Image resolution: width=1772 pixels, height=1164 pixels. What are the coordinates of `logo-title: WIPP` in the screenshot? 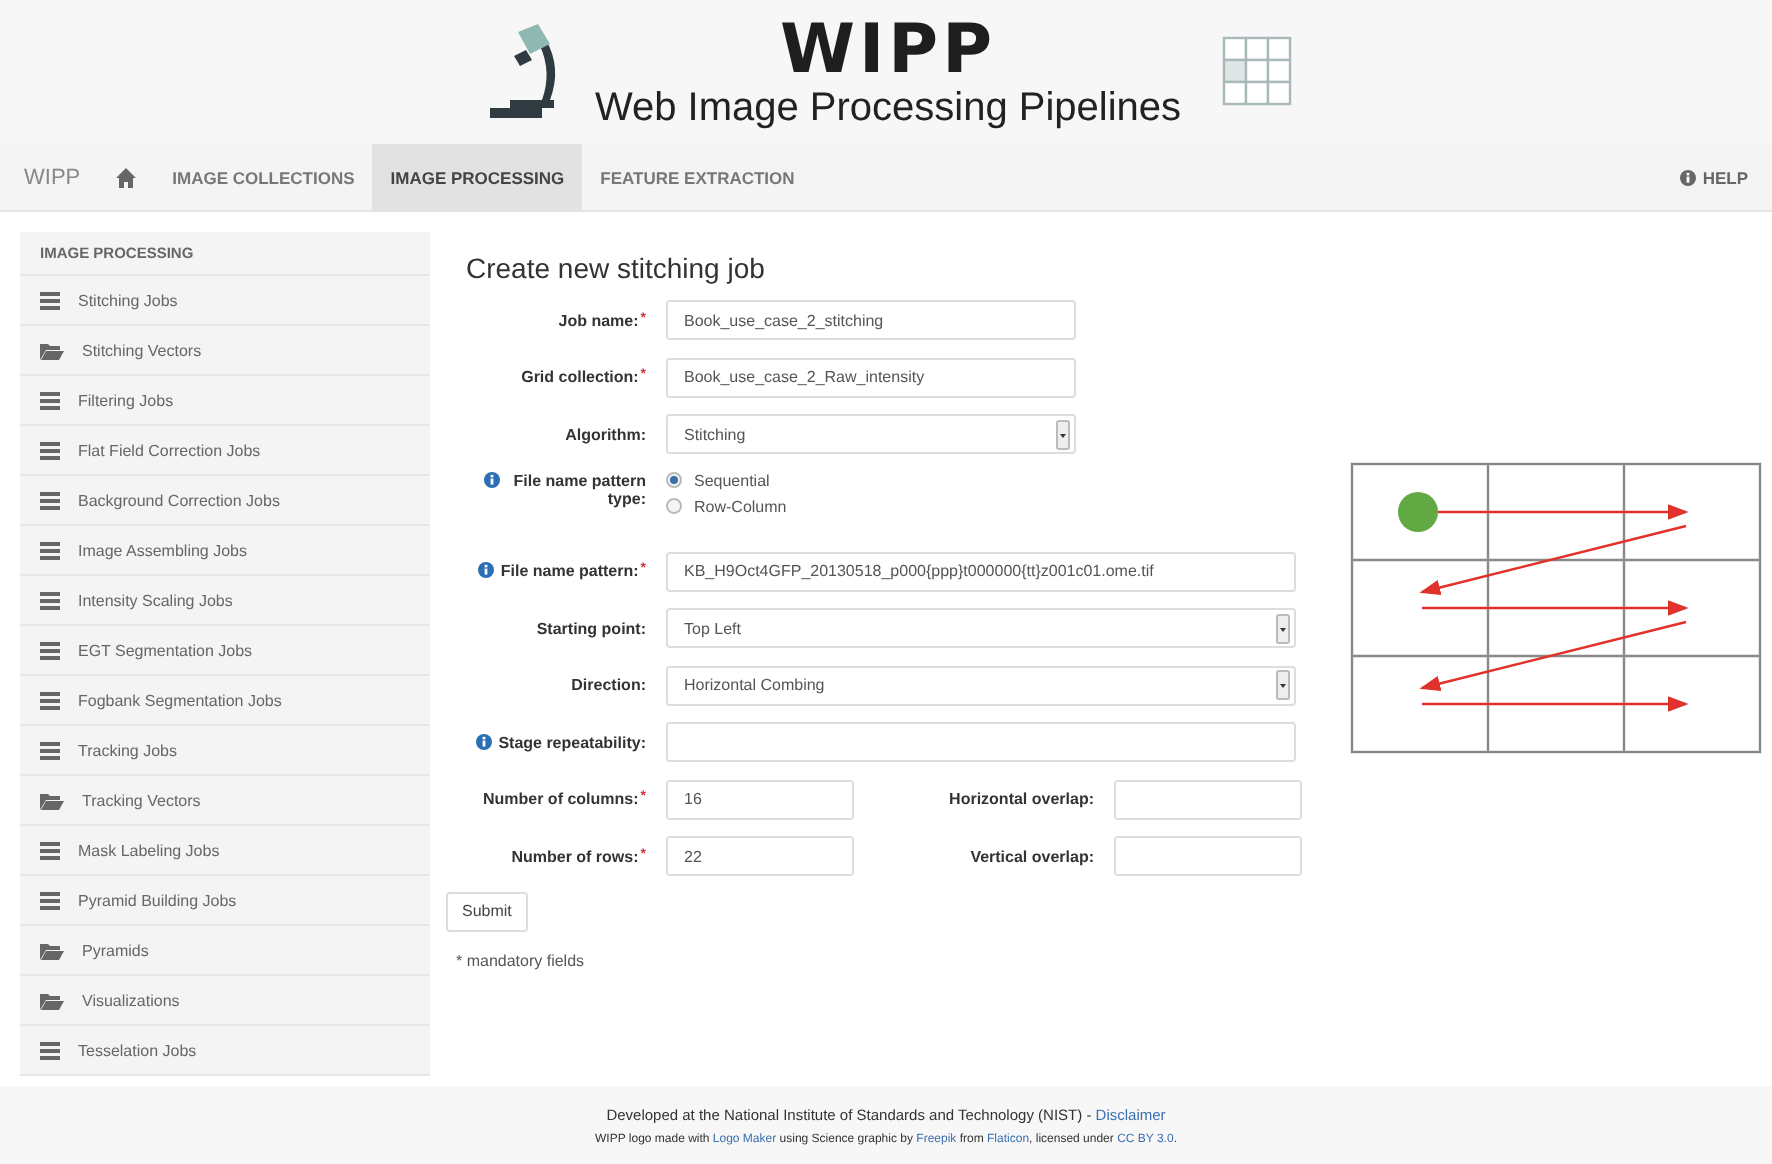 It's located at (888, 49).